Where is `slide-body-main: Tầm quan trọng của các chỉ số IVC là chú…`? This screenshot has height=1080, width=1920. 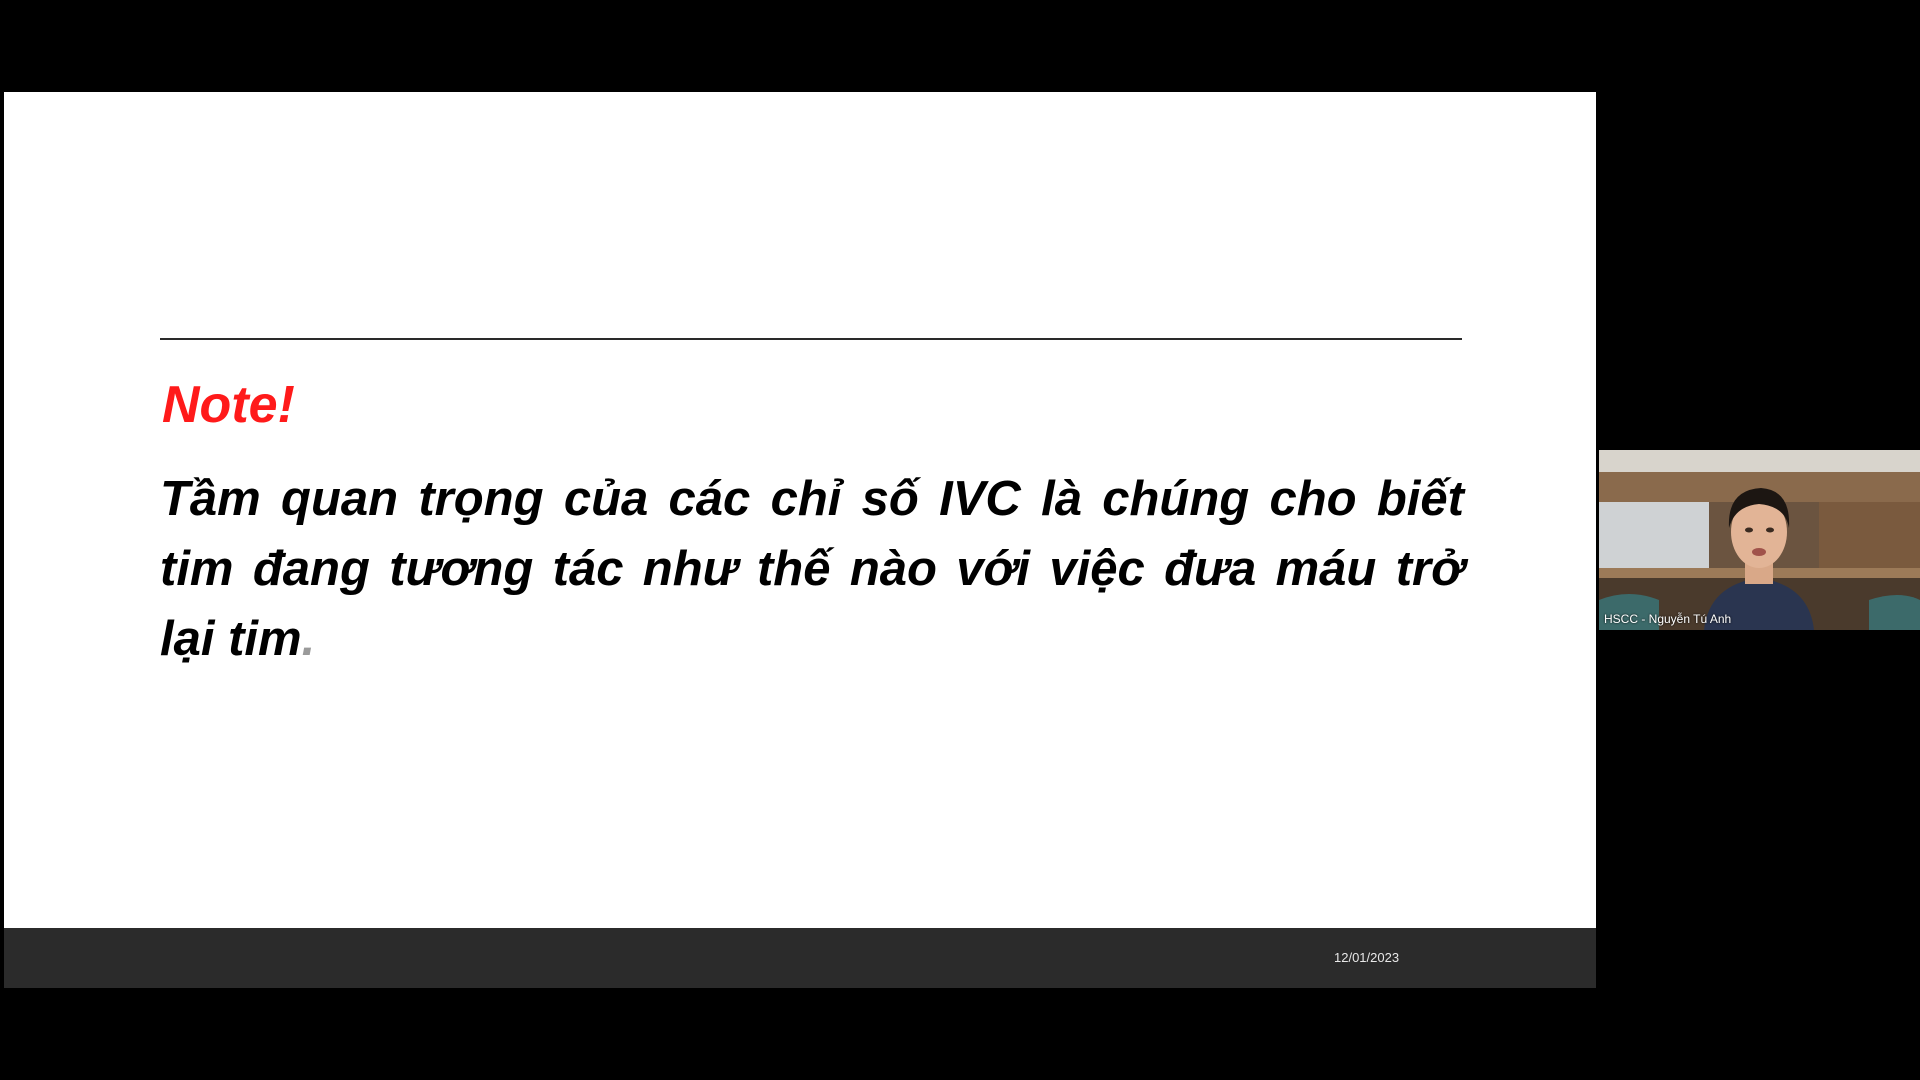
slide-body-main: Tầm quan trọng của các chỉ số IVC là chú… is located at coordinates (812, 569).